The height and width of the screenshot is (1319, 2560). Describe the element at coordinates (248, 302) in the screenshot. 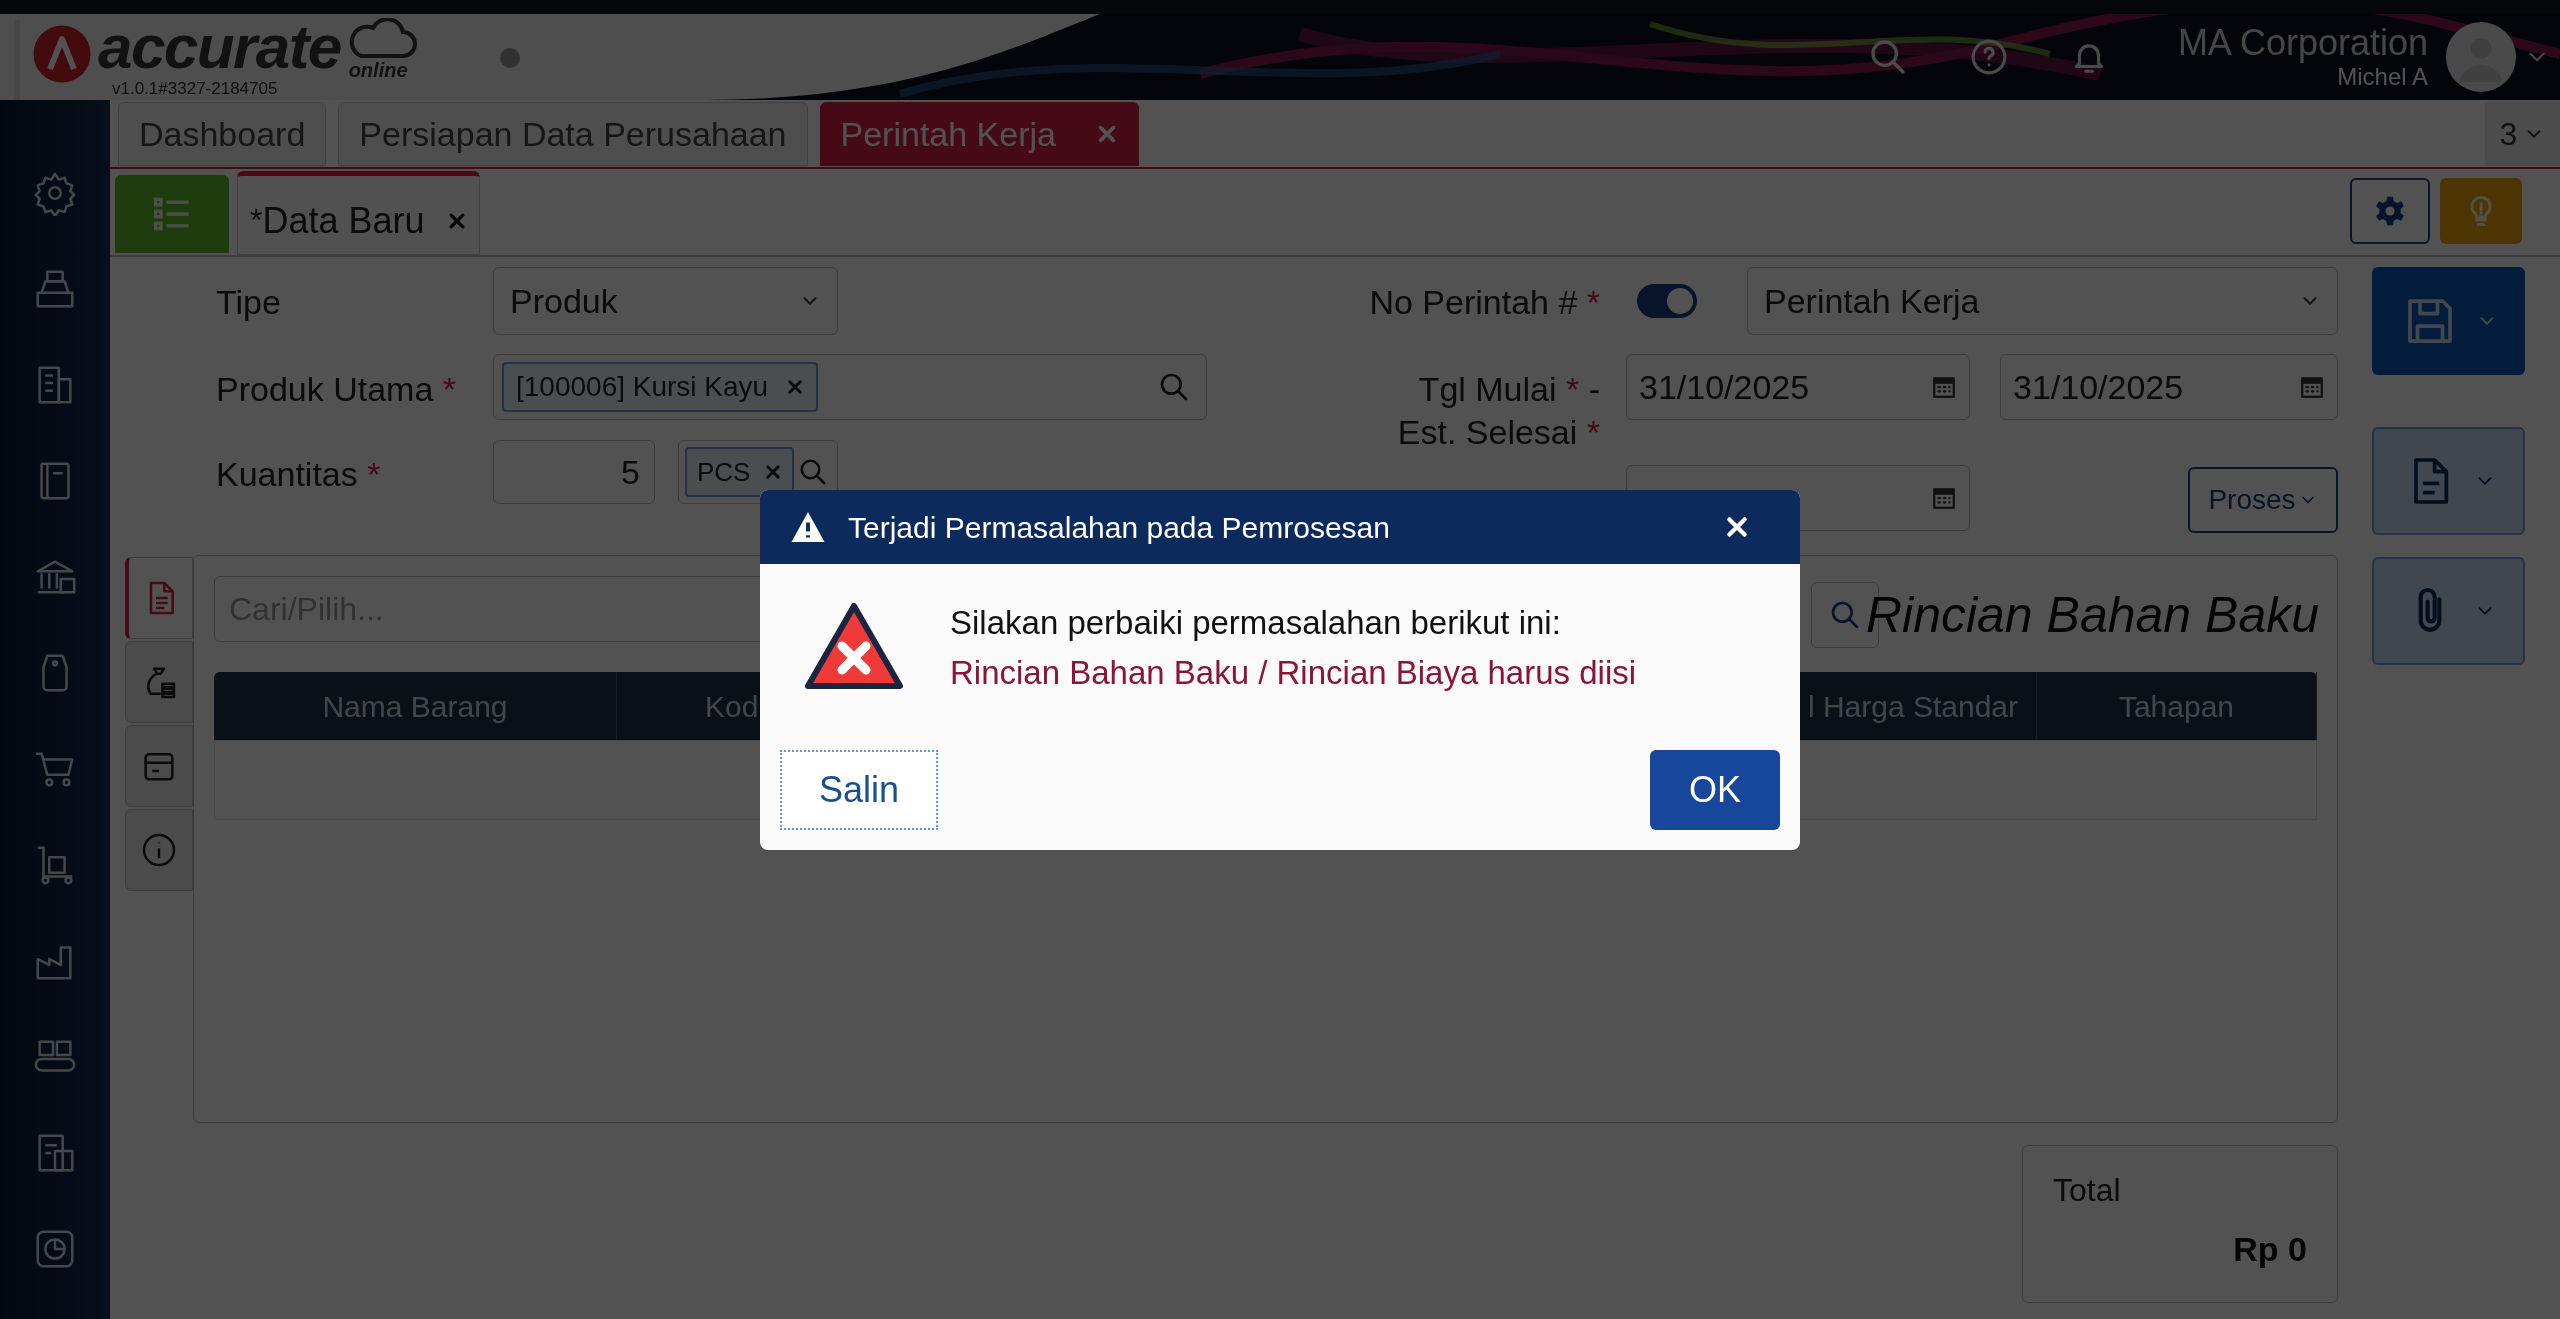

I see `field-label: Tipe` at that location.